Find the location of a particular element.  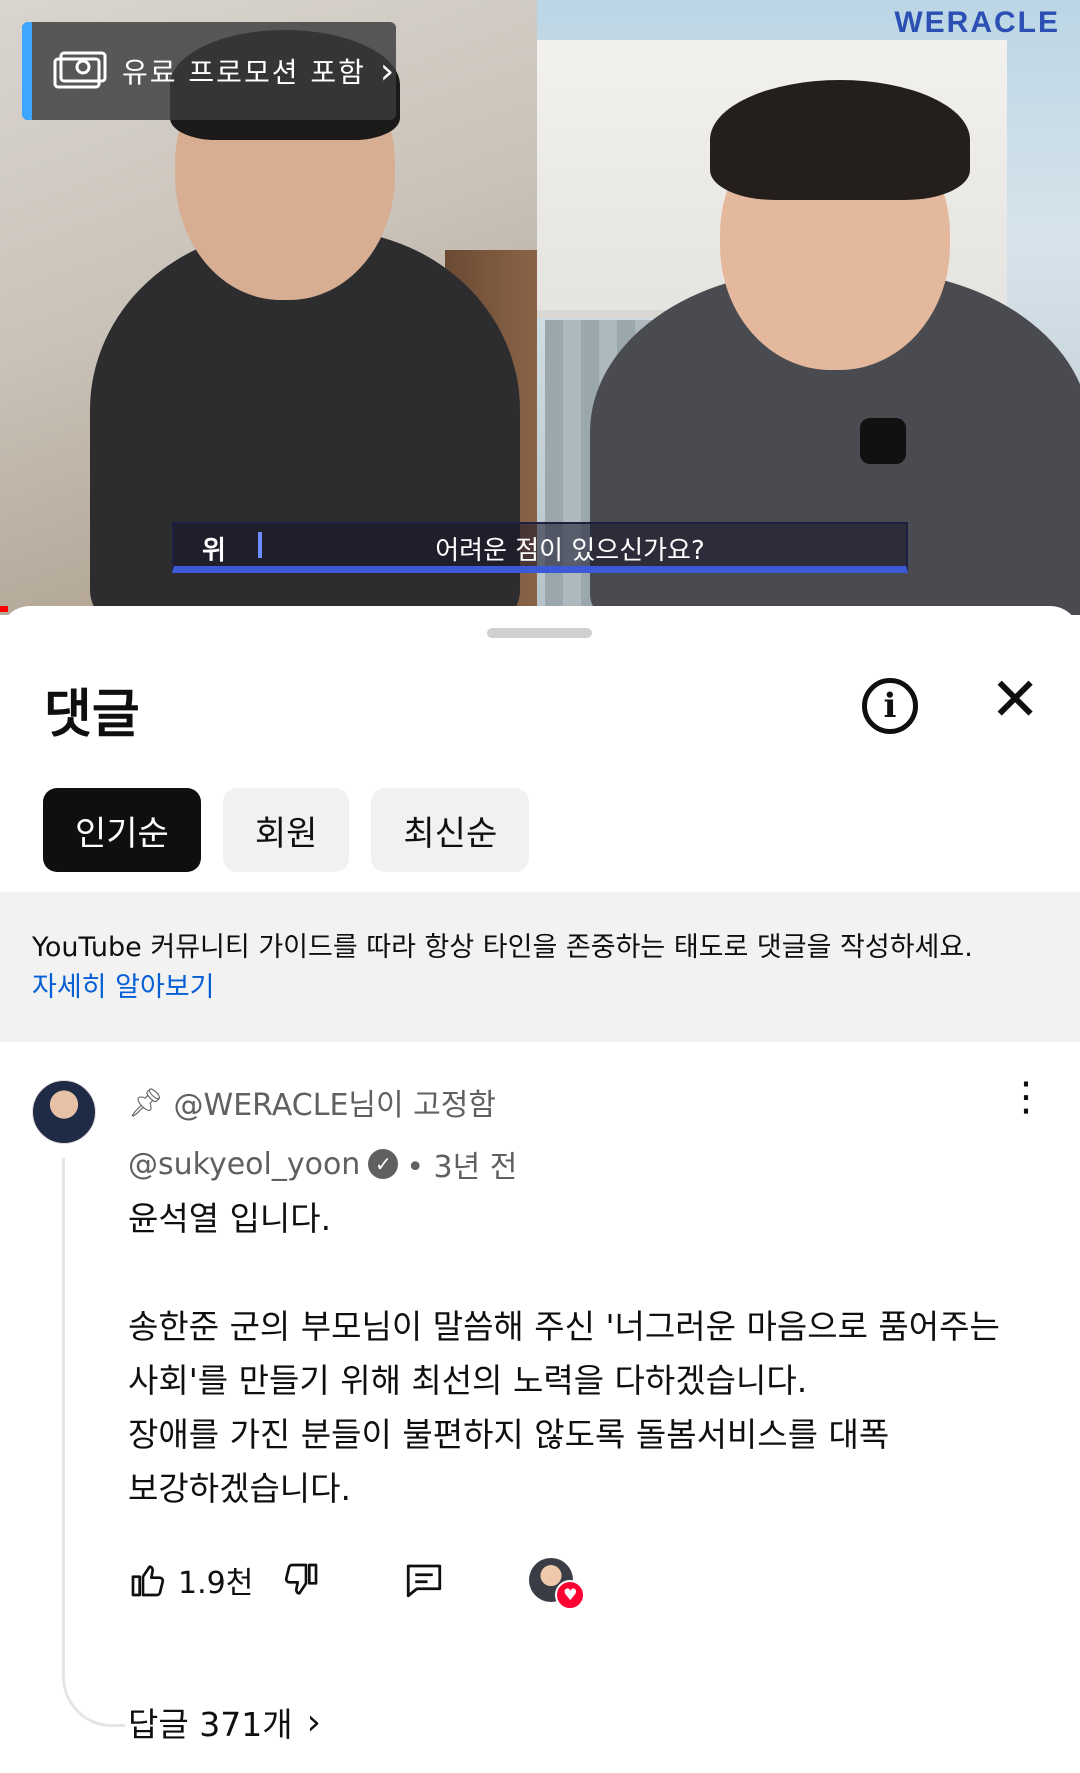

pinned-label: 📌︎ @WERACLE님이 고정함 is located at coordinates (312, 1102).